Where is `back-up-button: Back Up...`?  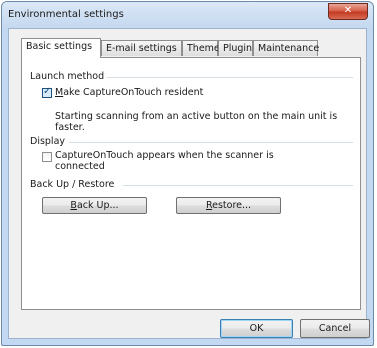 back-up-button: Back Up... is located at coordinates (94, 205).